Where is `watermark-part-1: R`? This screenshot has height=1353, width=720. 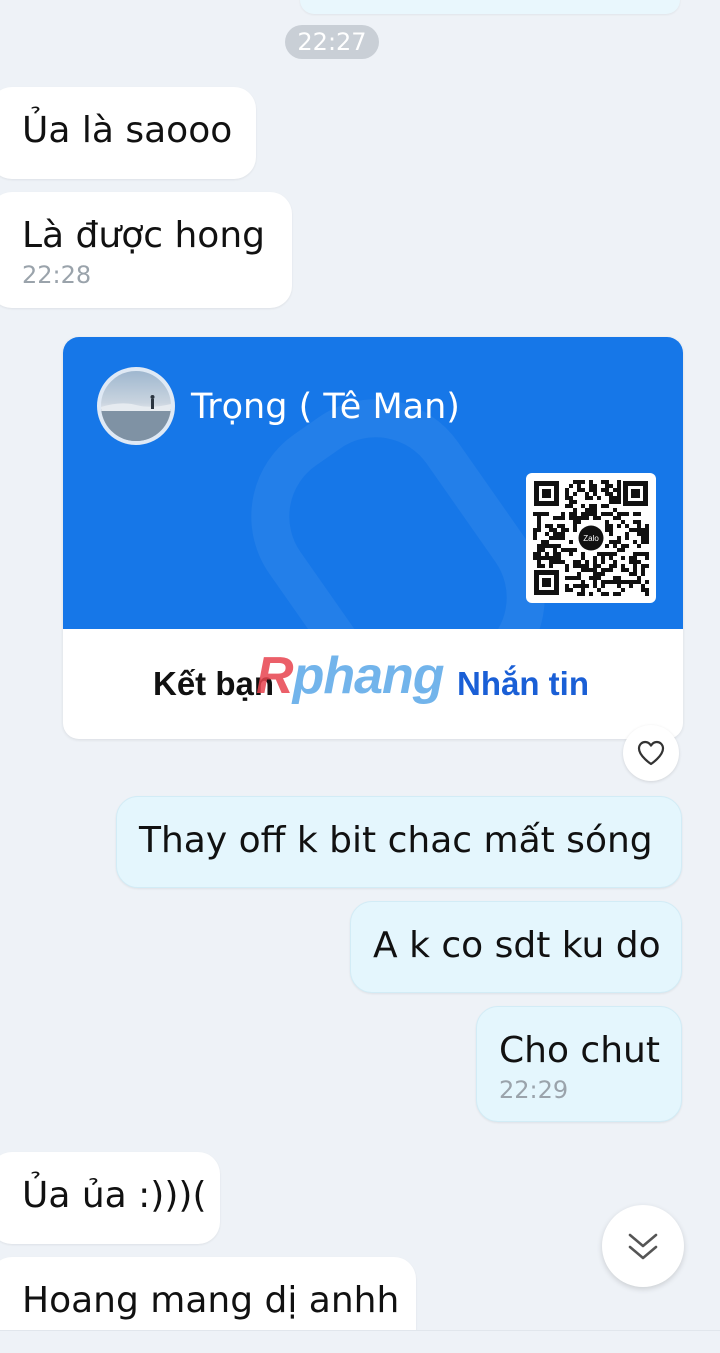
watermark-part-1: R is located at coordinates (275, 676).